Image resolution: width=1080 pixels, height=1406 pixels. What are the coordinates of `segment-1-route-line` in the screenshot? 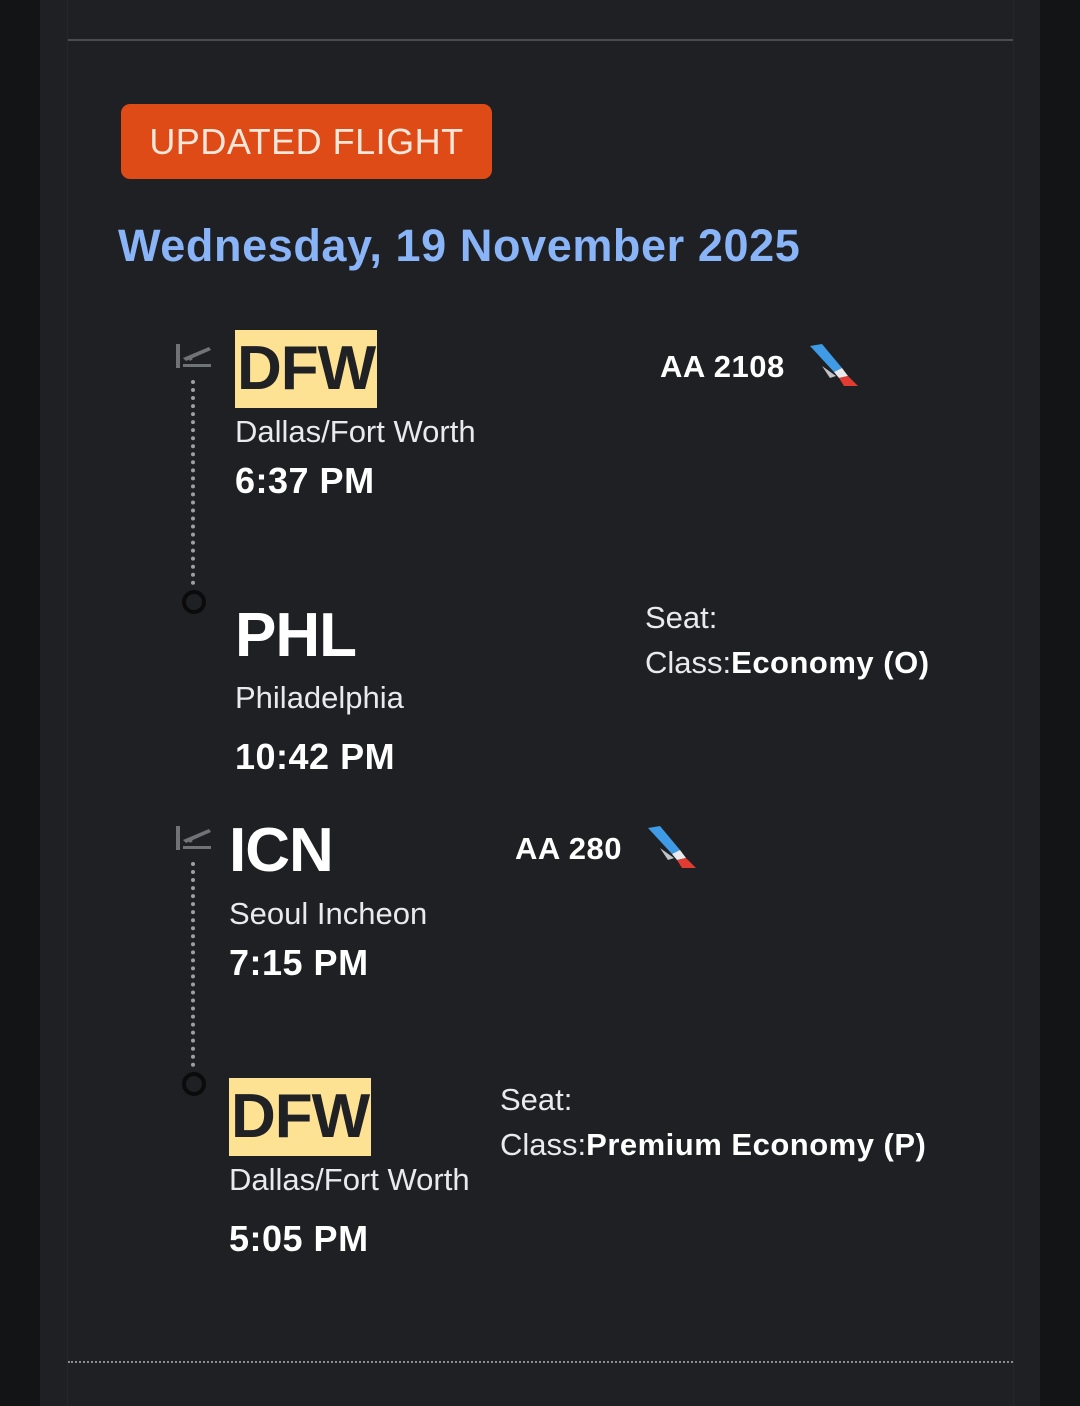 It's located at (193, 482).